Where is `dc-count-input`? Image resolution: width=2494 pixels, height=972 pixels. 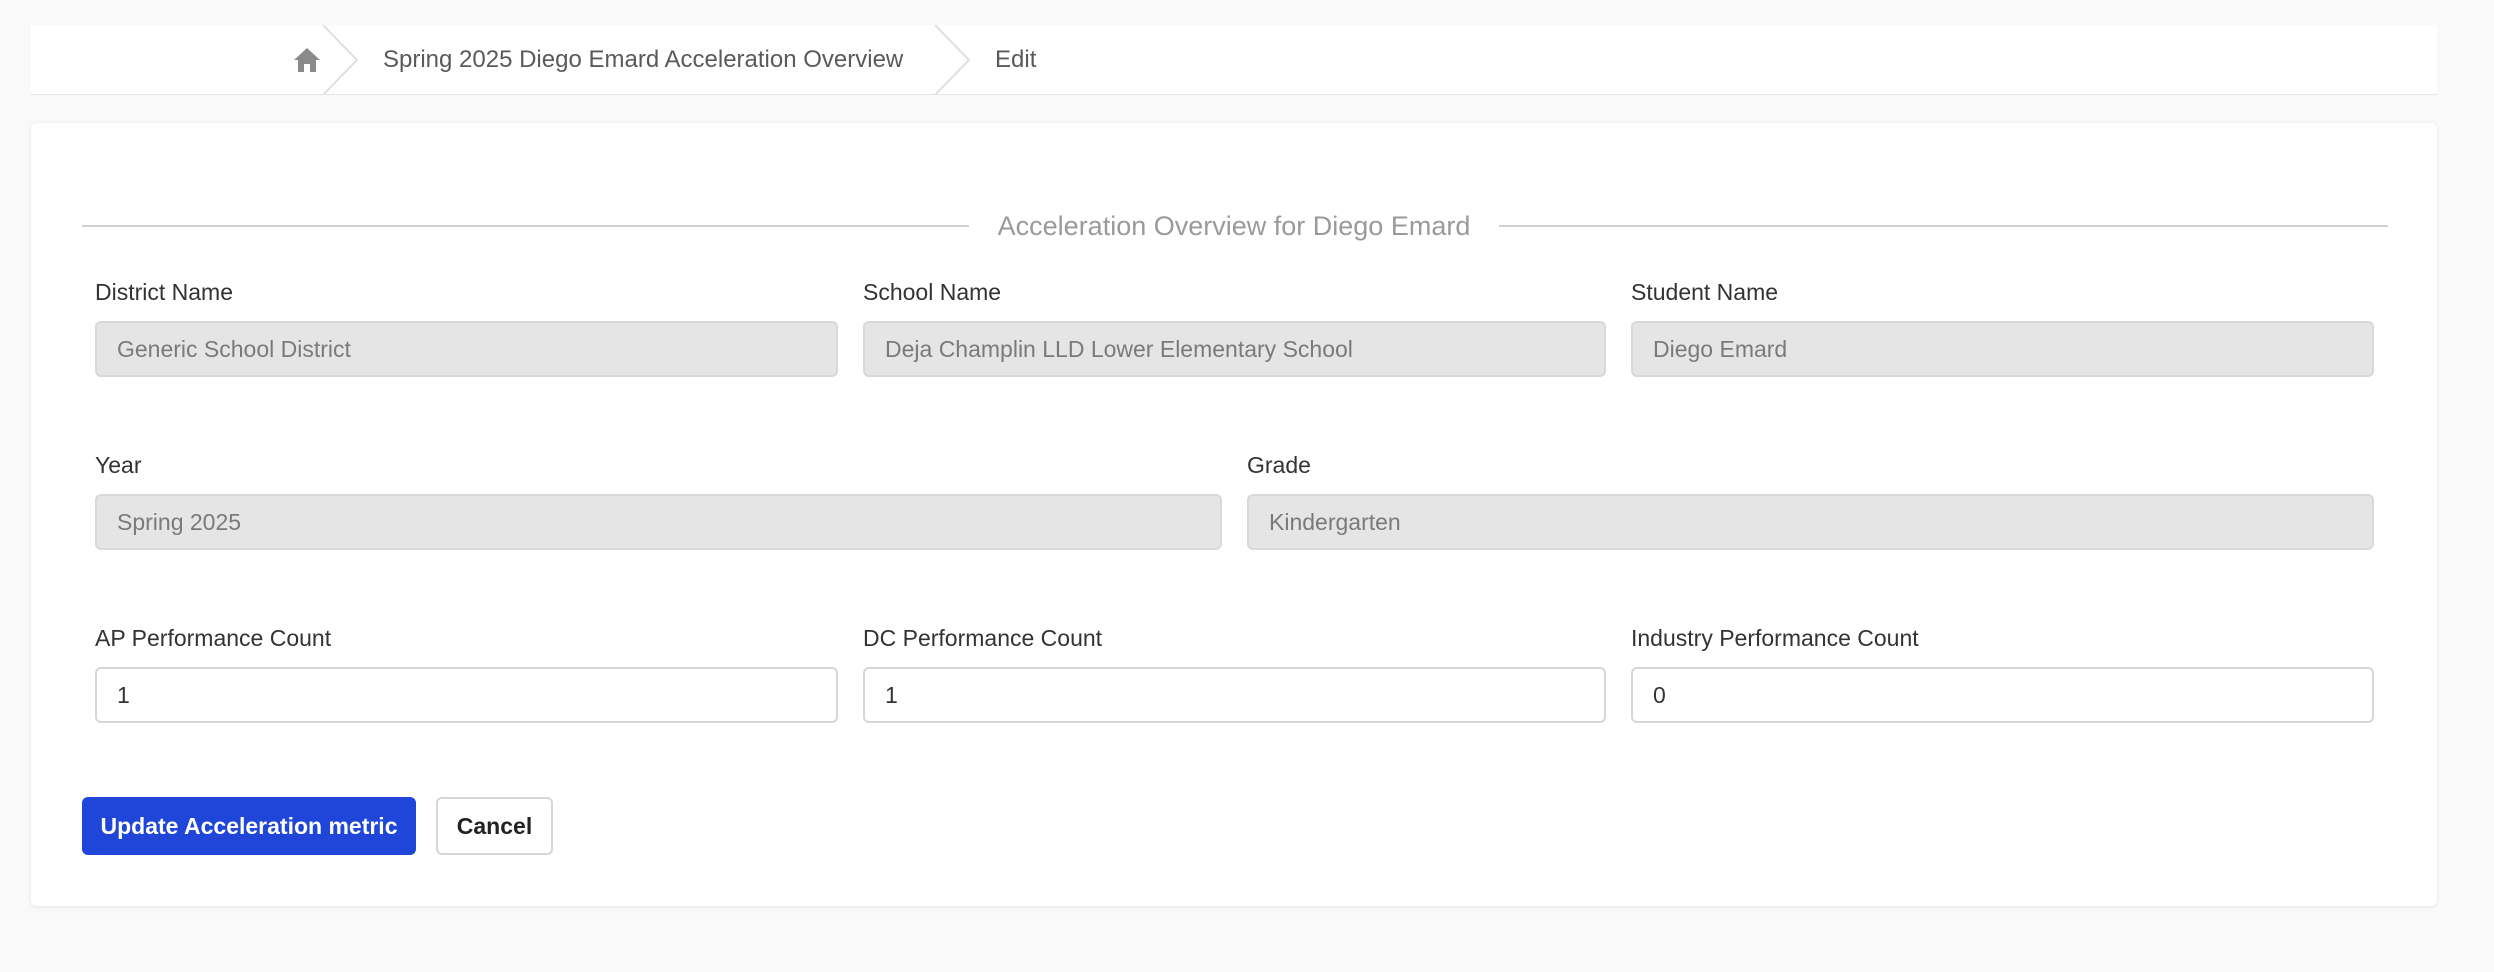
dc-count-input is located at coordinates (1234, 695).